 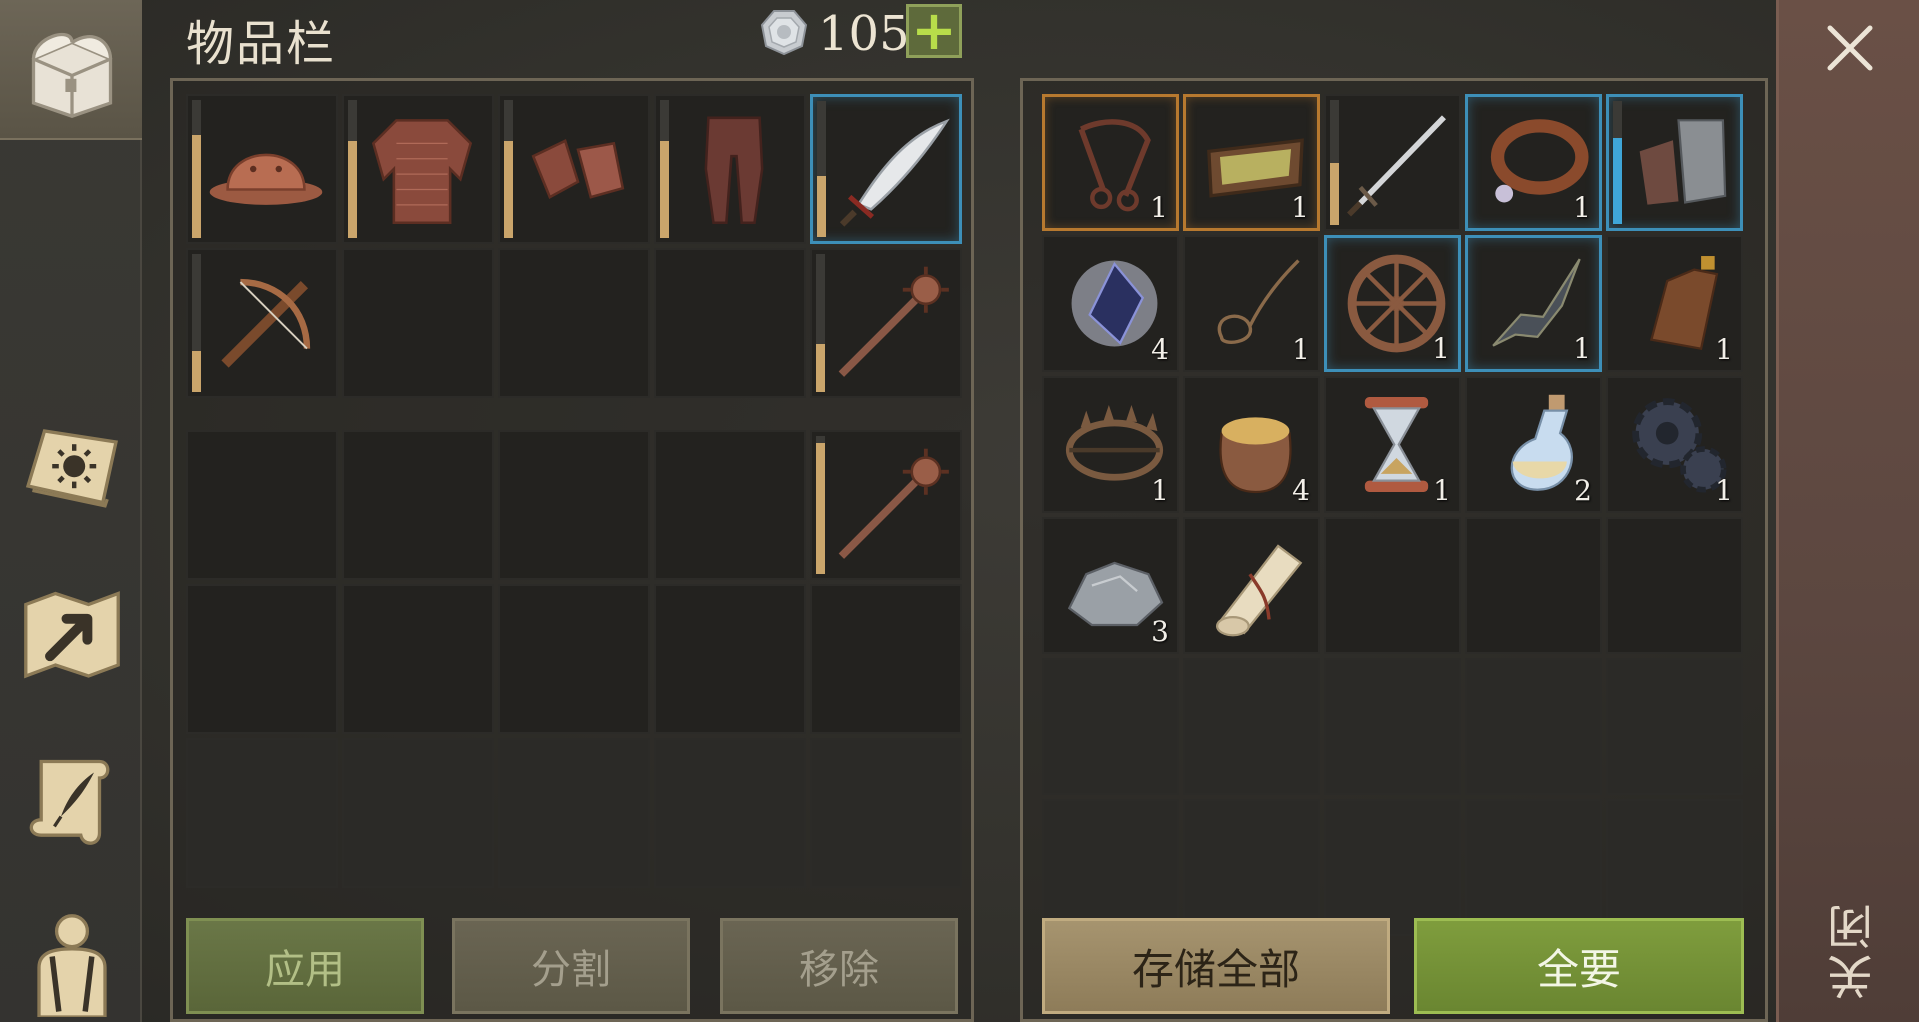 I want to click on add-currency-button: +, so click(x=934, y=31).